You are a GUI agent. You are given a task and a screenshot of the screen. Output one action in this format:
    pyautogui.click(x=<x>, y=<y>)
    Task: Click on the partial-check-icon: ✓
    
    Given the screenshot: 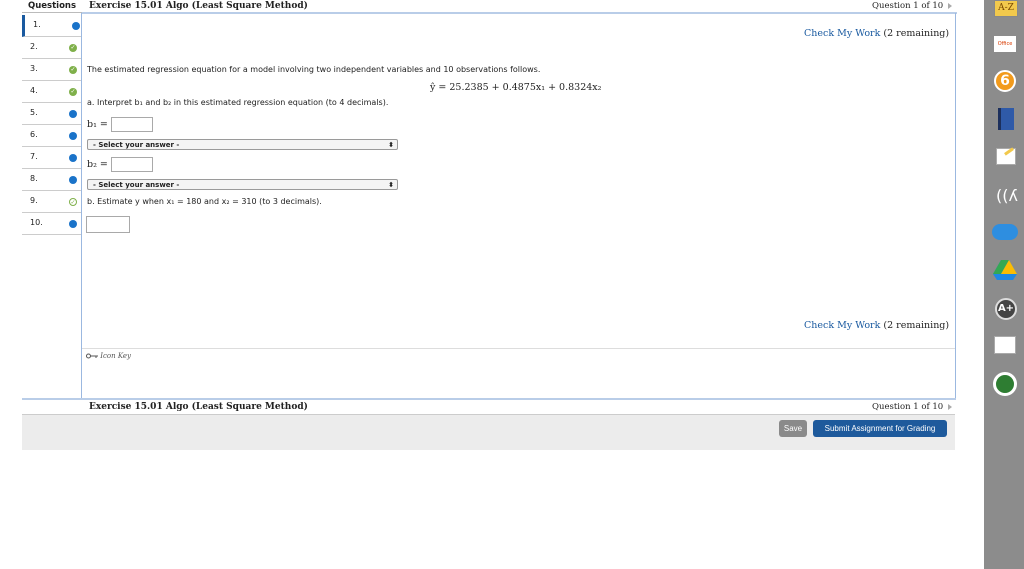 What is the action you would take?
    pyautogui.click(x=73, y=202)
    